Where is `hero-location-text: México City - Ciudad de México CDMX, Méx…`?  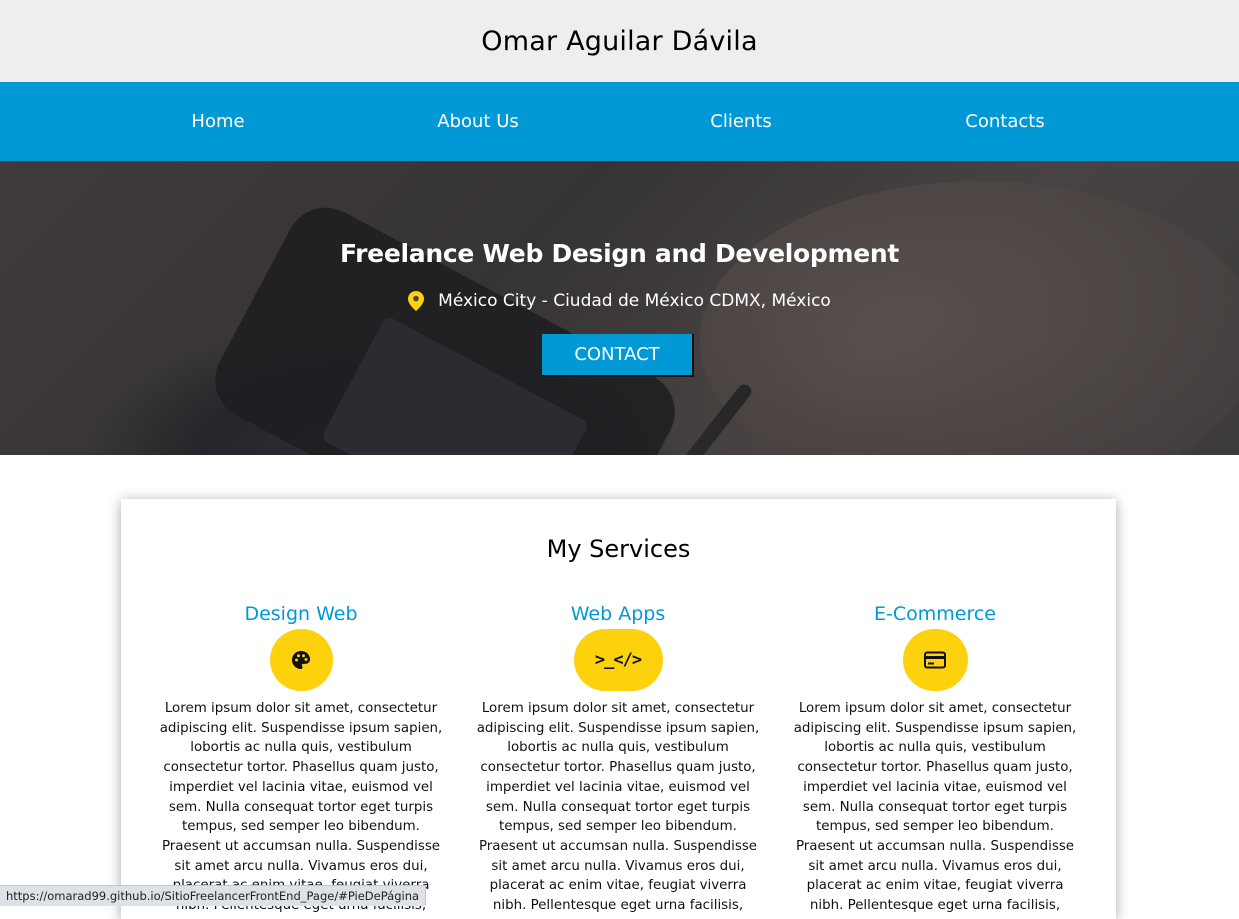
hero-location-text: México City - Ciudad de México CDMX, Méx… is located at coordinates (634, 301).